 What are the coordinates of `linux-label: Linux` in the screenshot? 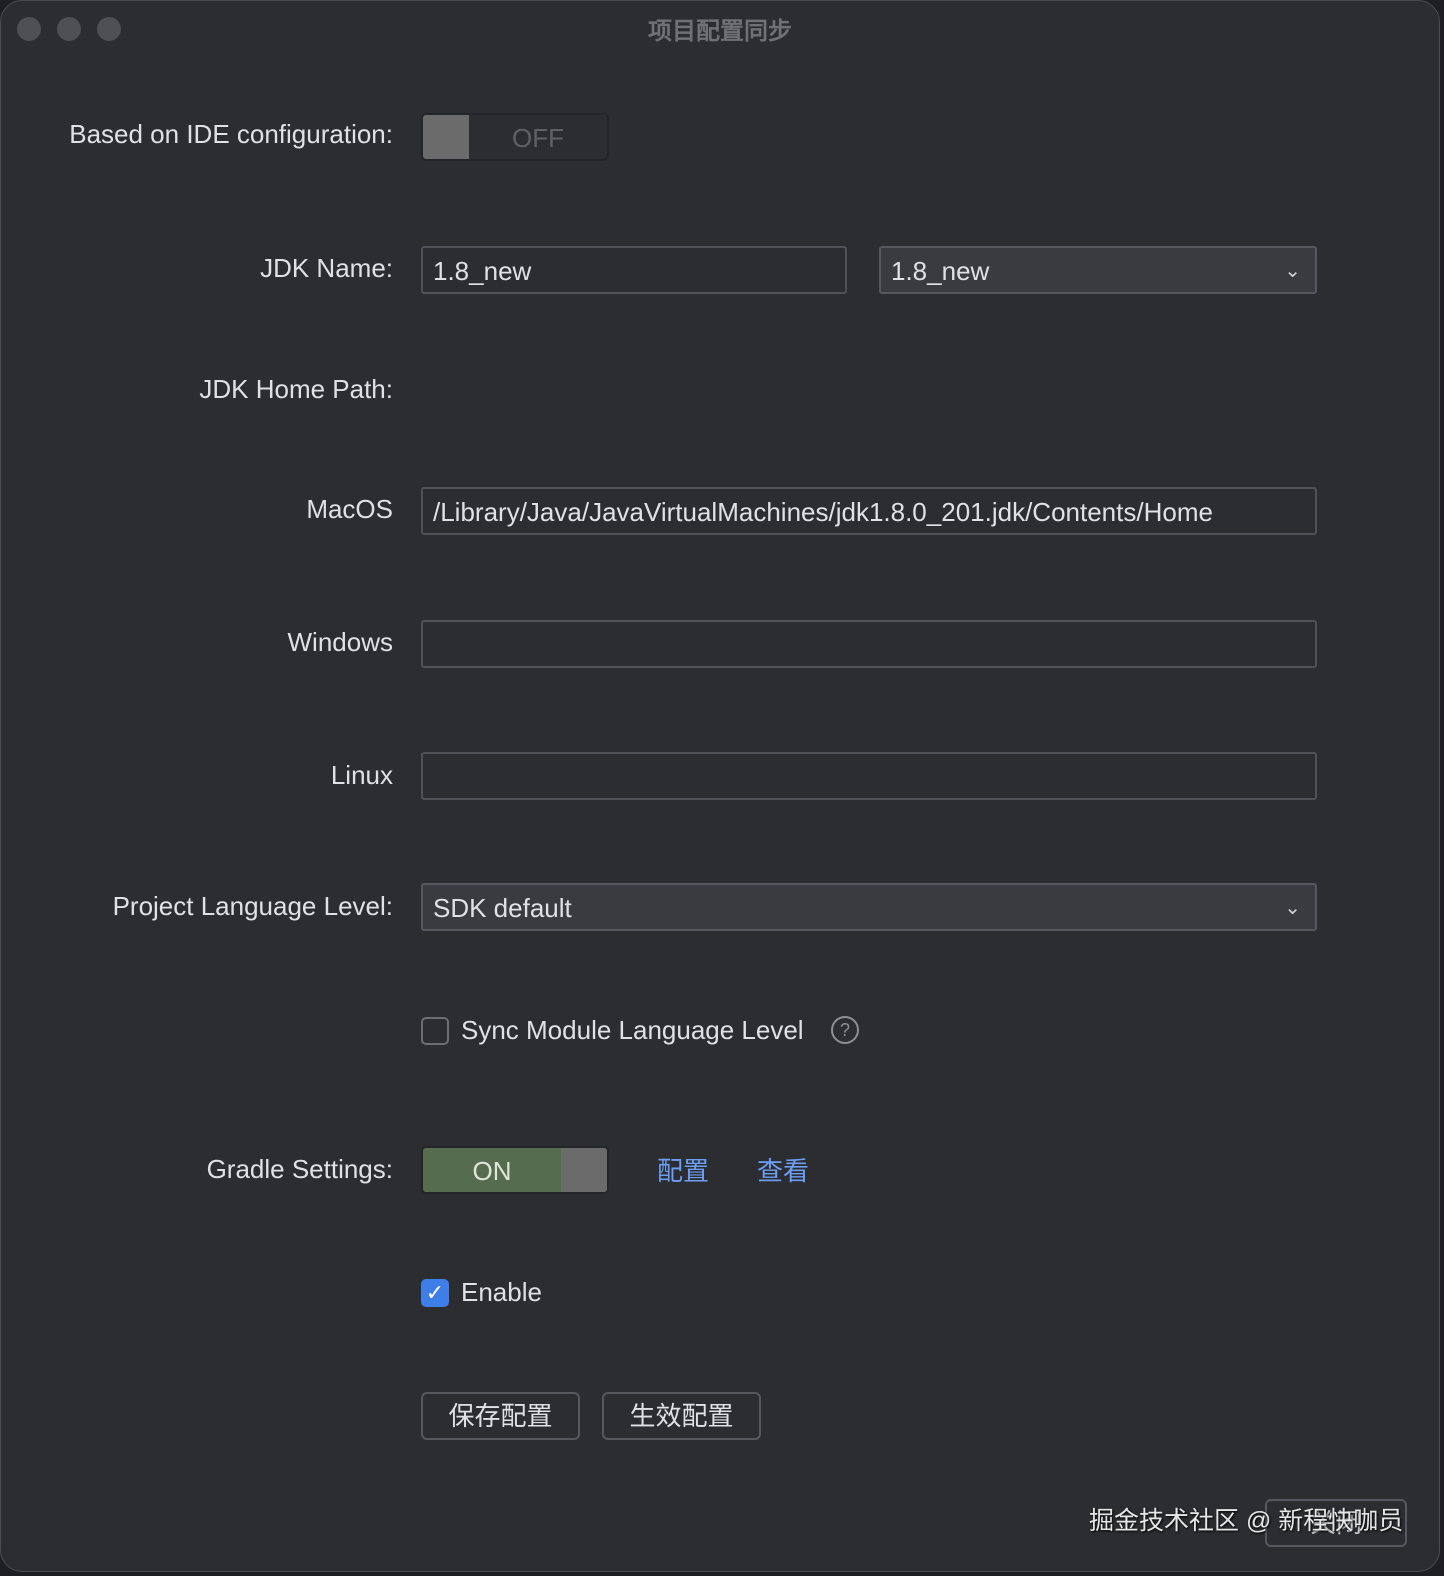 It's located at (361, 775).